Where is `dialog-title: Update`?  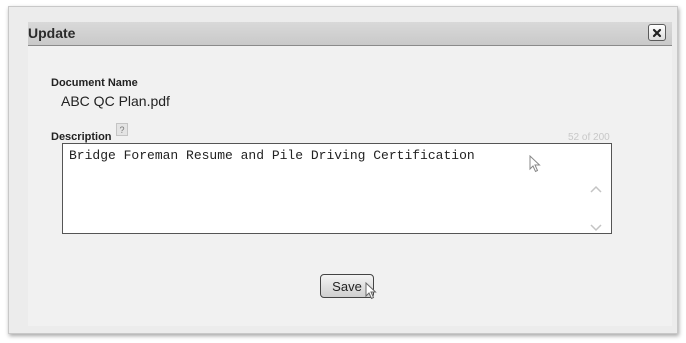 dialog-title: Update is located at coordinates (52, 33).